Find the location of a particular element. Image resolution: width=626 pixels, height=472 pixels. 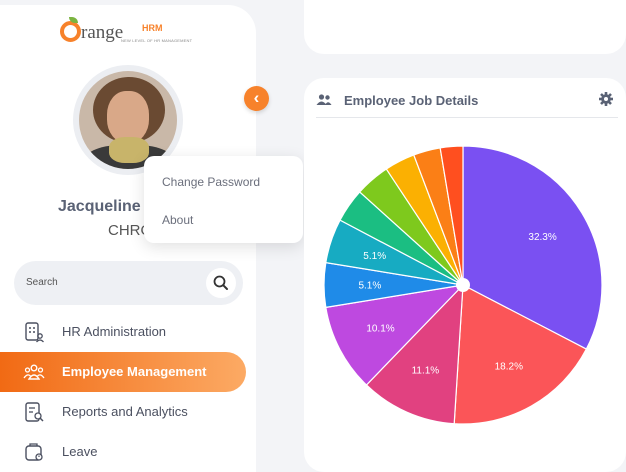

employee-management-icon is located at coordinates (34, 372).